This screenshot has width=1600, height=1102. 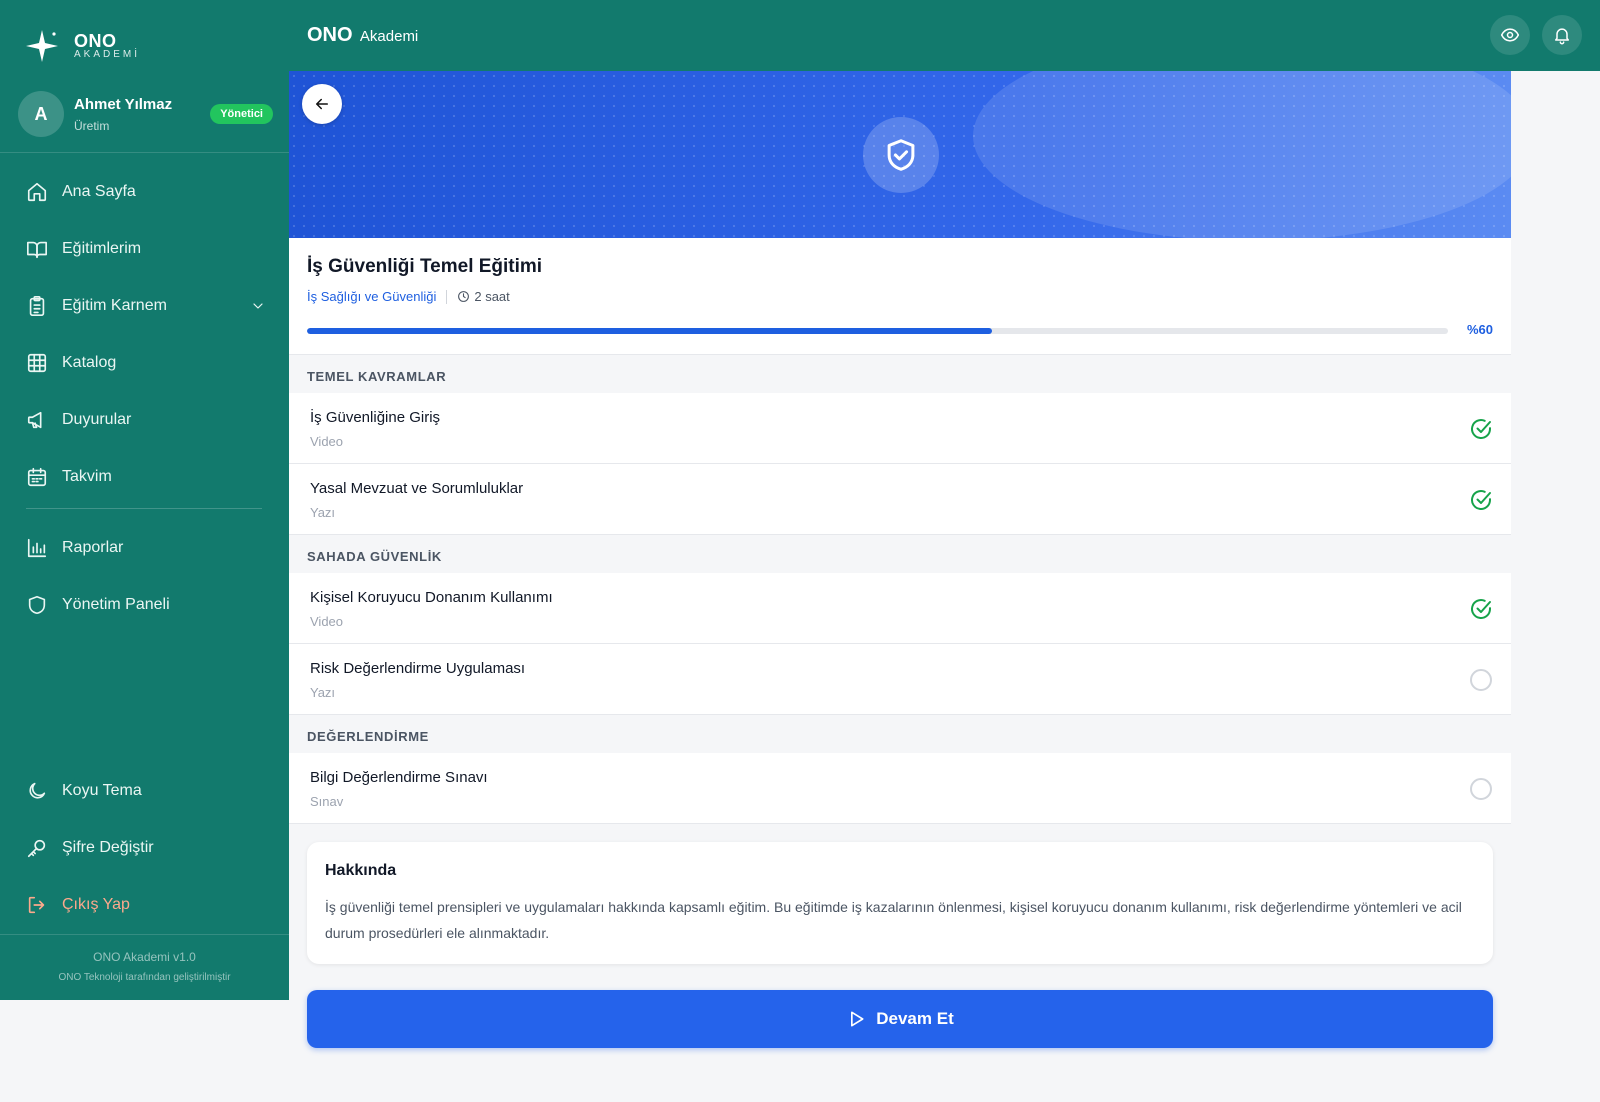 What do you see at coordinates (492, 296) in the screenshot?
I see `course-duration-text: 2 saat` at bounding box center [492, 296].